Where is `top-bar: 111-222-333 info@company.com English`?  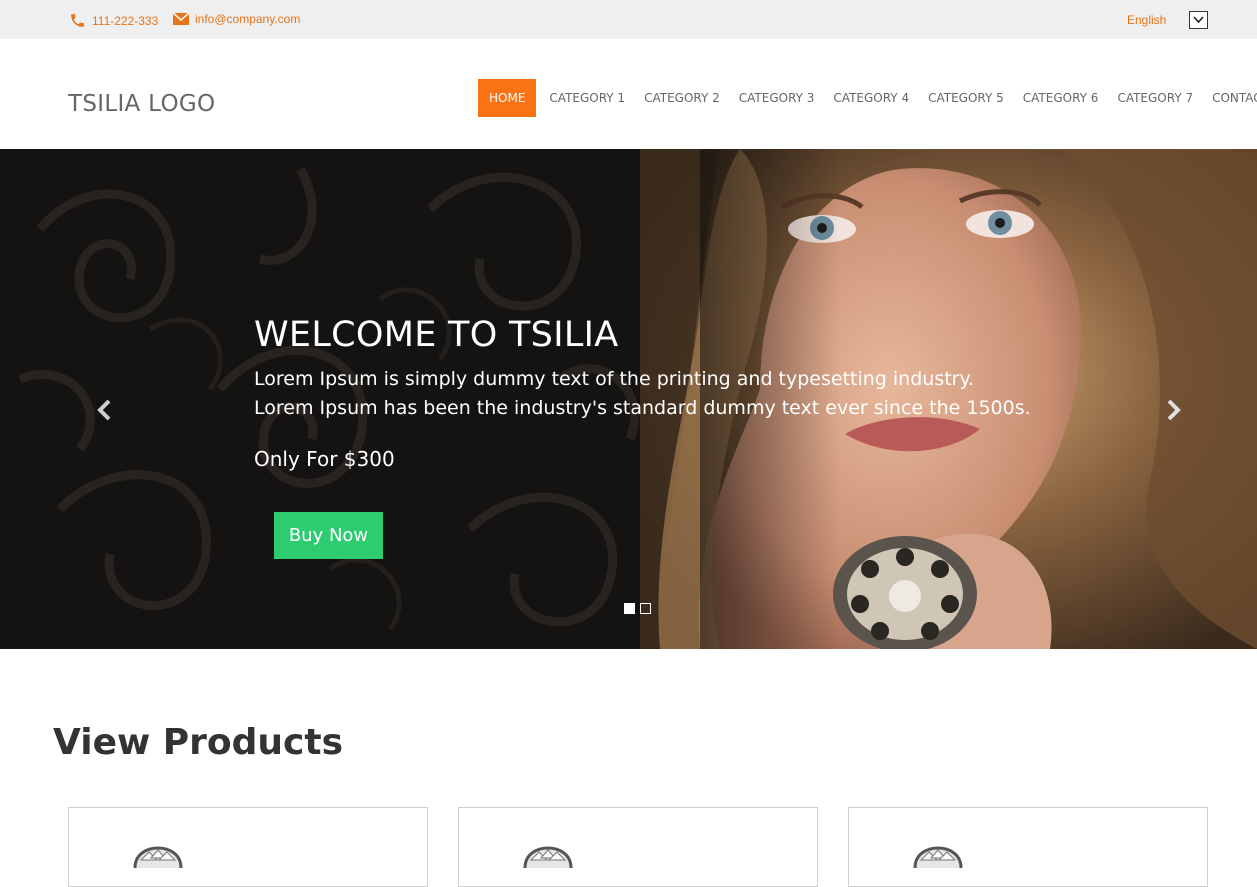 top-bar: 111-222-333 info@company.com English is located at coordinates (628, 19).